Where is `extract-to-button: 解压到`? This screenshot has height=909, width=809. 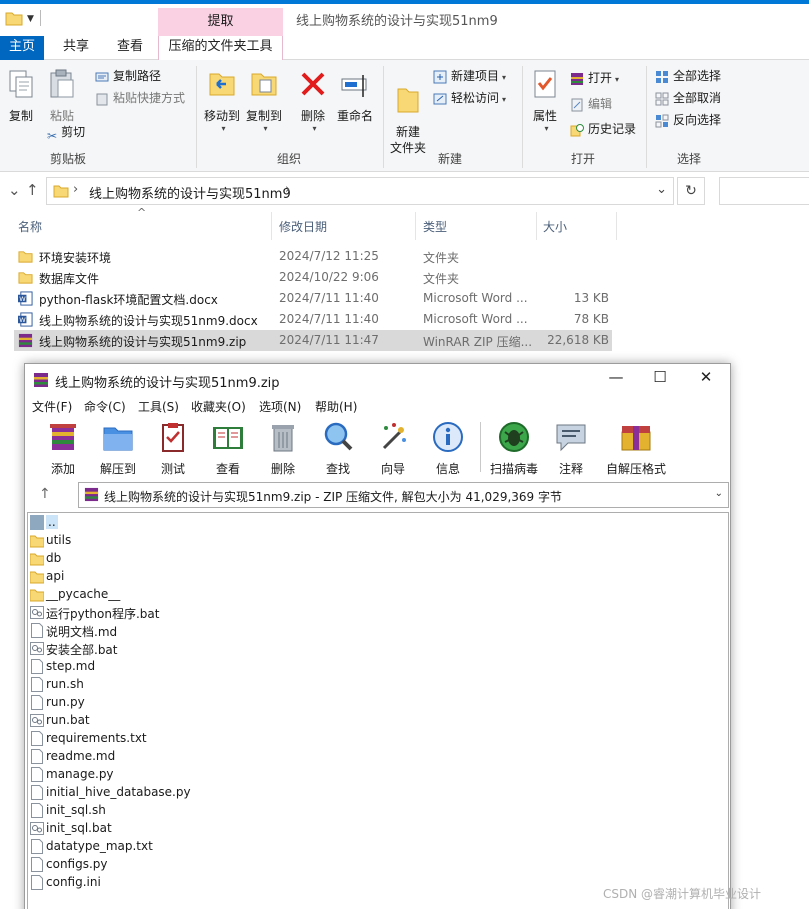
extract-to-button: 解压到 is located at coordinates (118, 448).